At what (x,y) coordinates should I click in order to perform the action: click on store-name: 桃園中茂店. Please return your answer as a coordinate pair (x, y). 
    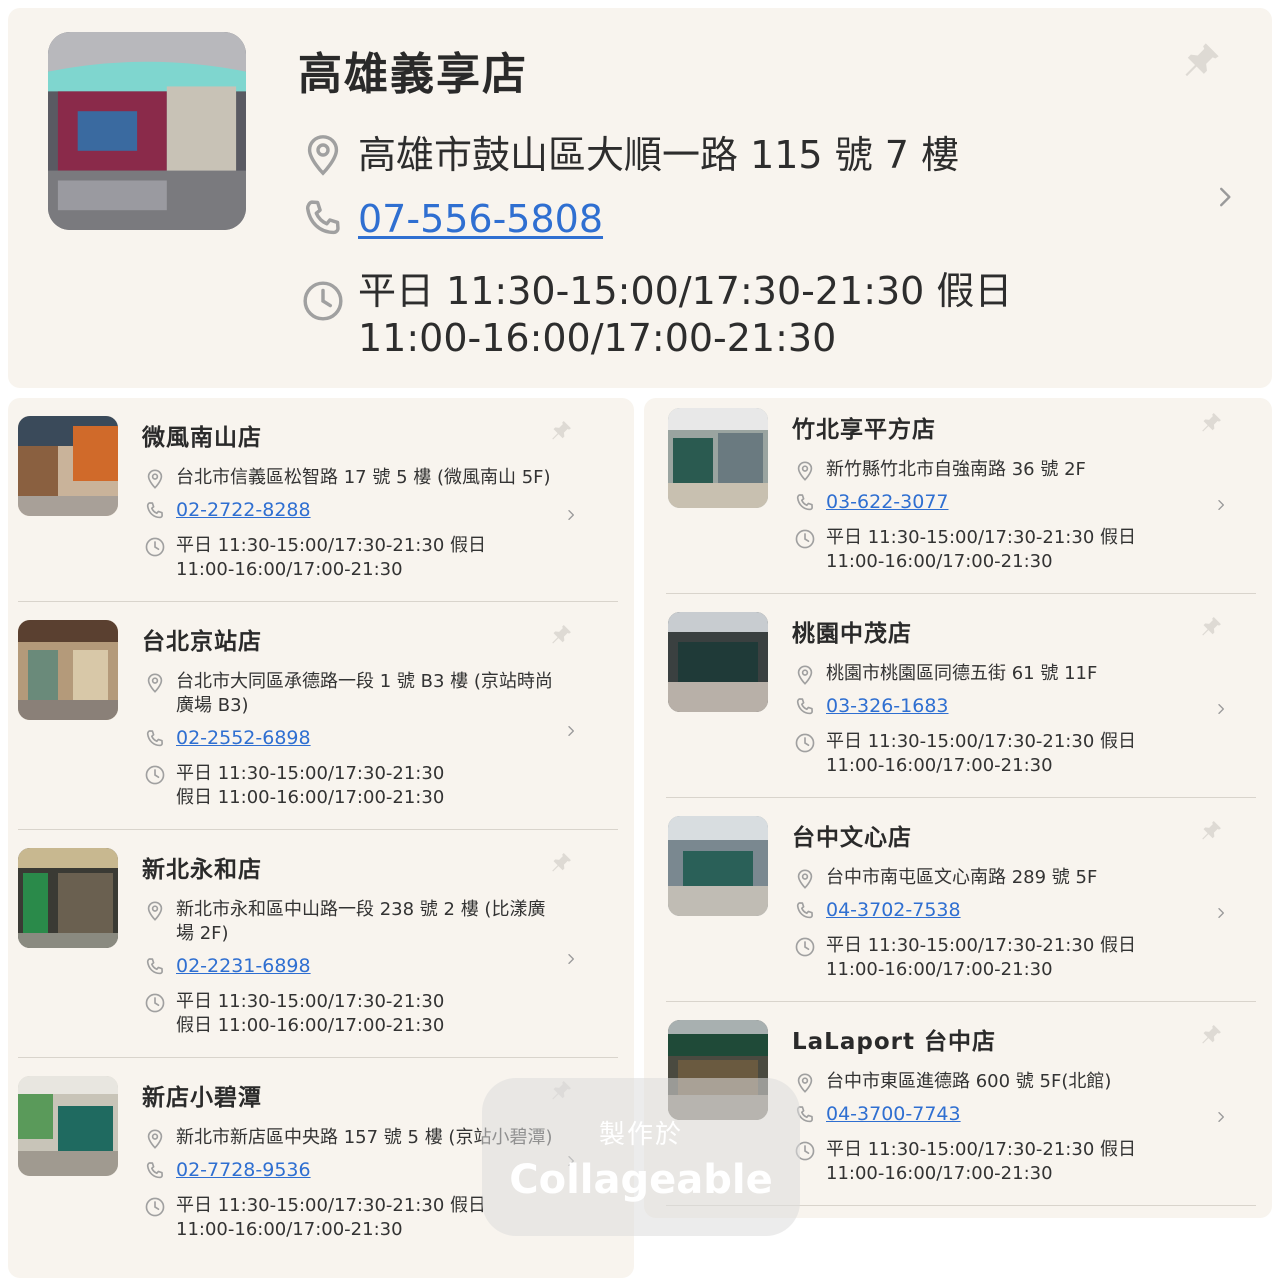
    Looking at the image, I should click on (852, 634).